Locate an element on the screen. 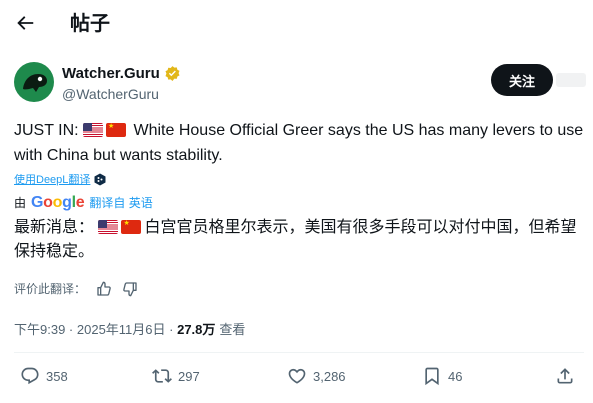 Image resolution: width=593 pixels, height=403 pixels. share-icon is located at coordinates (565, 376).